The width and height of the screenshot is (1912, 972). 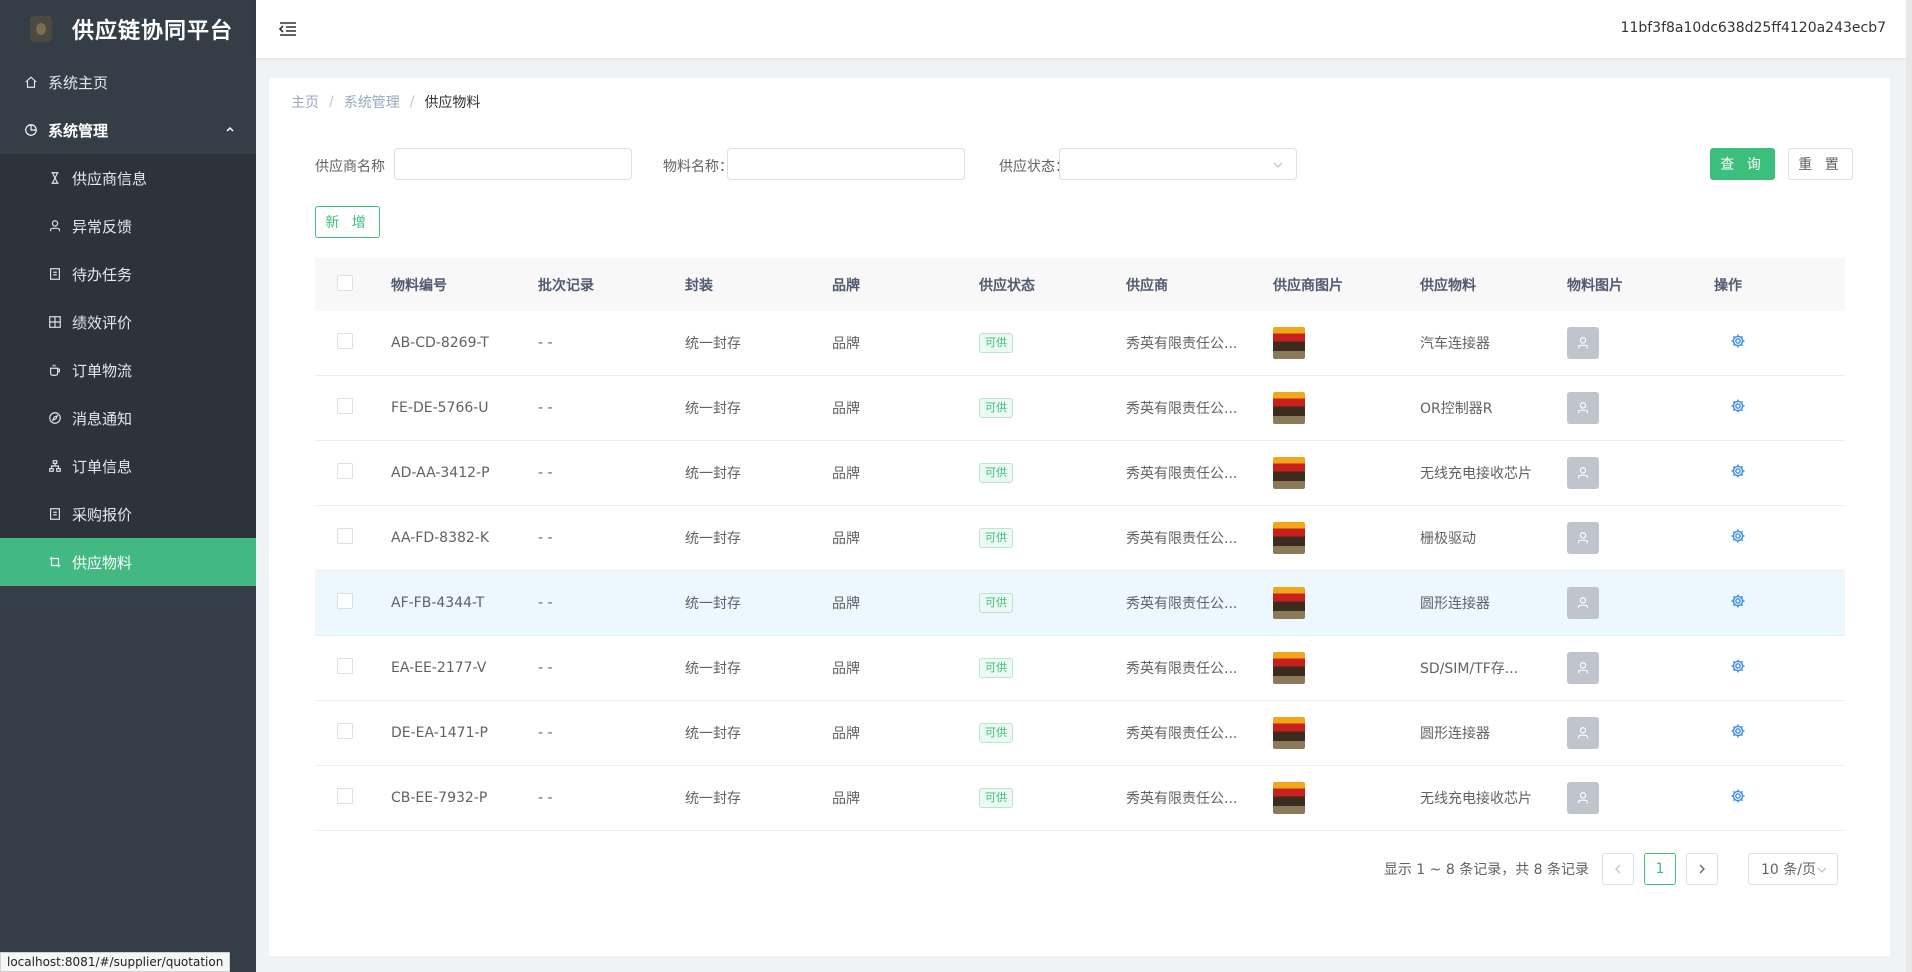 I want to click on sidebar-group-system: 系统管理, so click(x=128, y=130).